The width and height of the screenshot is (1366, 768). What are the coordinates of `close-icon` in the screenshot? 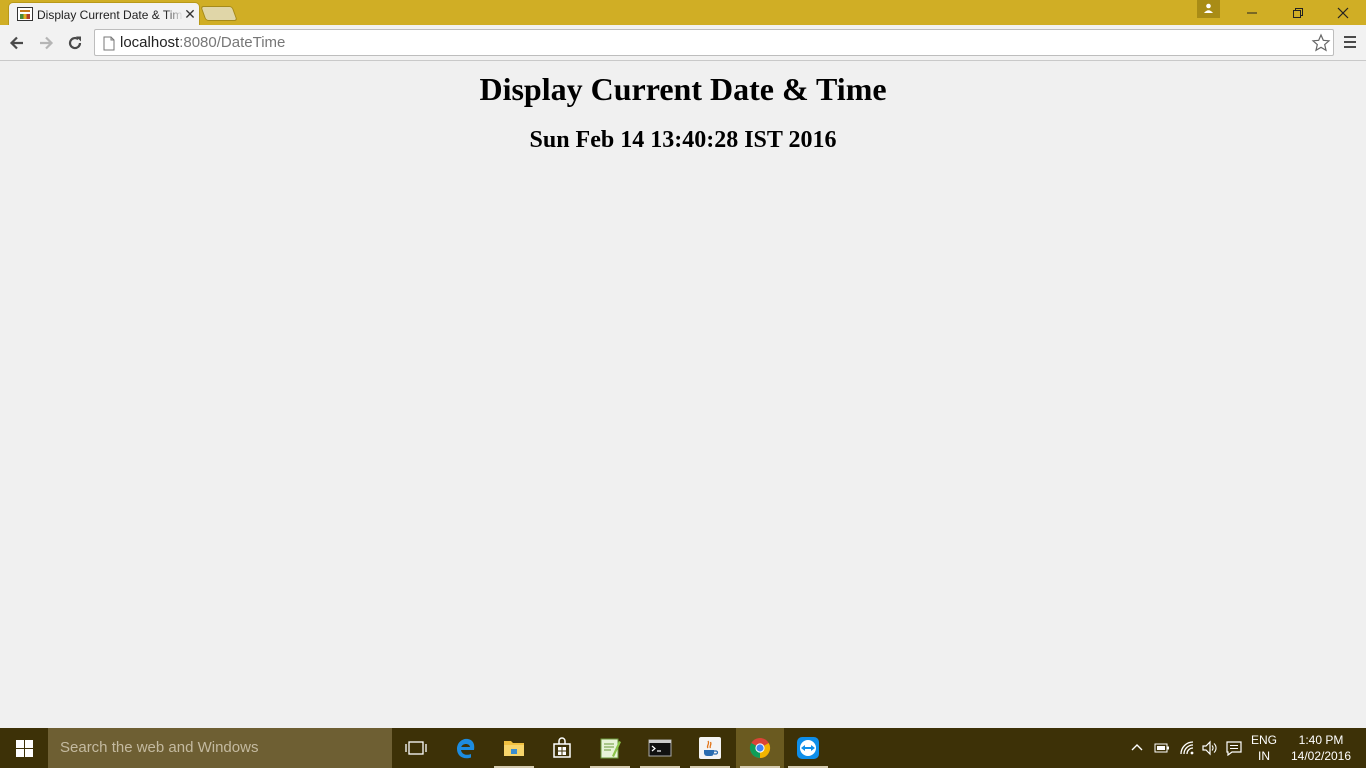 It's located at (1343, 13).